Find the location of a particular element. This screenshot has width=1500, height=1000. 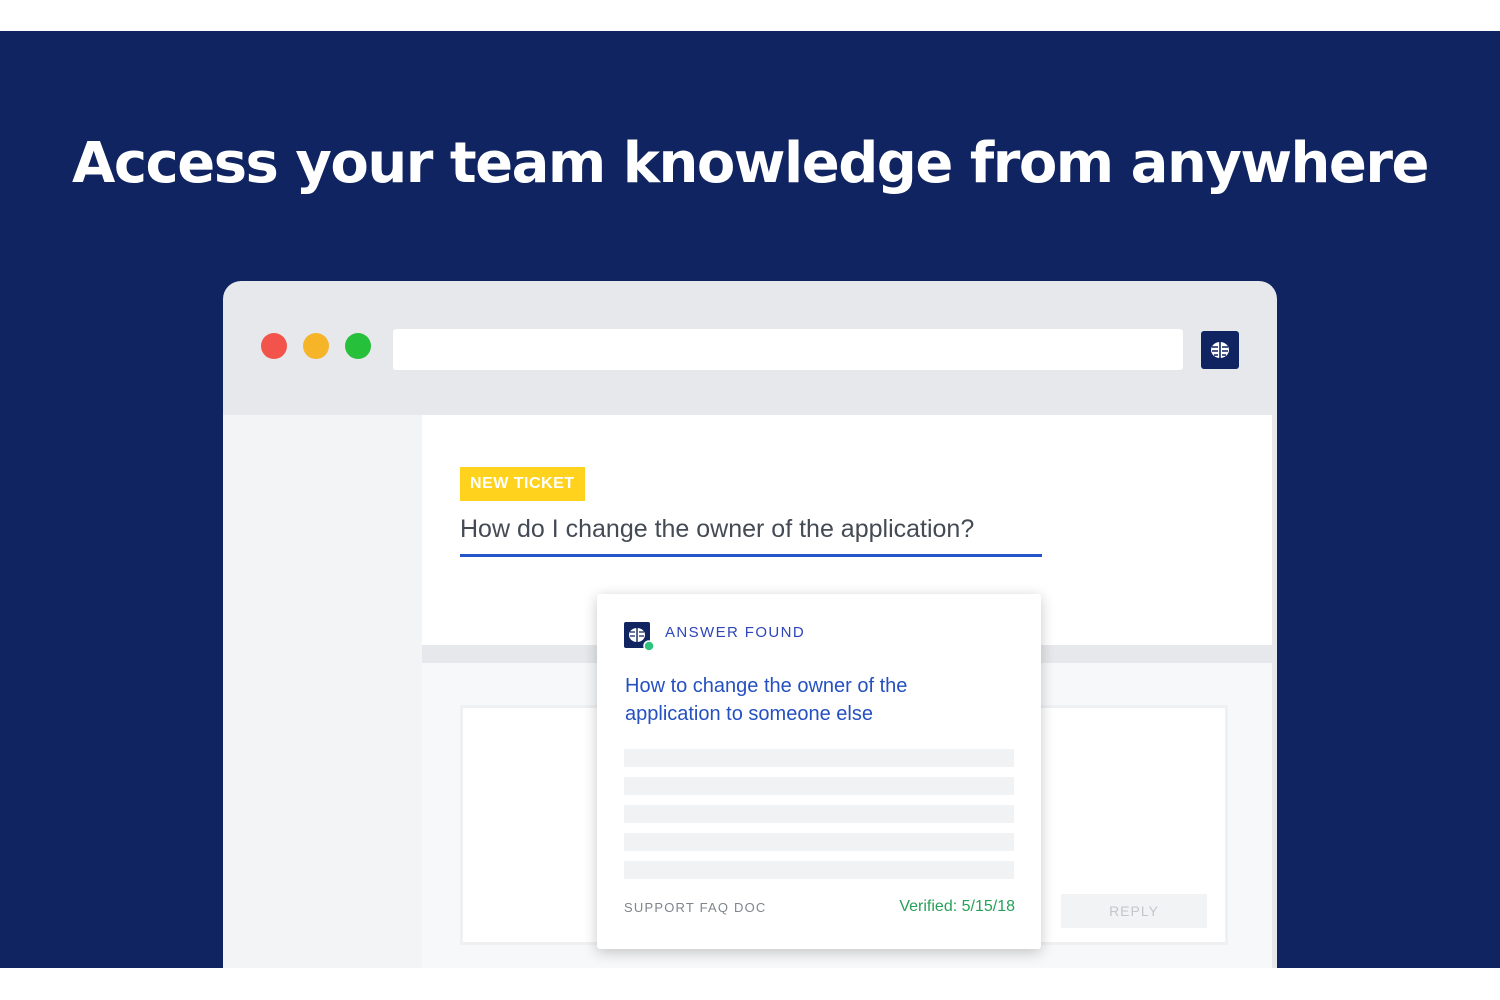

verified-date: Verified: 5/15/18 is located at coordinates (957, 906).